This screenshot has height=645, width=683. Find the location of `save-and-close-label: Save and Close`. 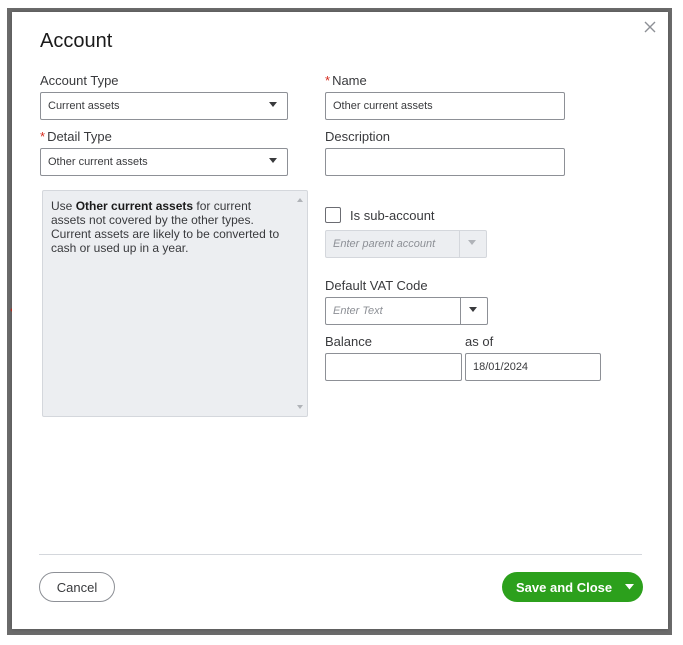

save-and-close-label: Save and Close is located at coordinates (558, 587).